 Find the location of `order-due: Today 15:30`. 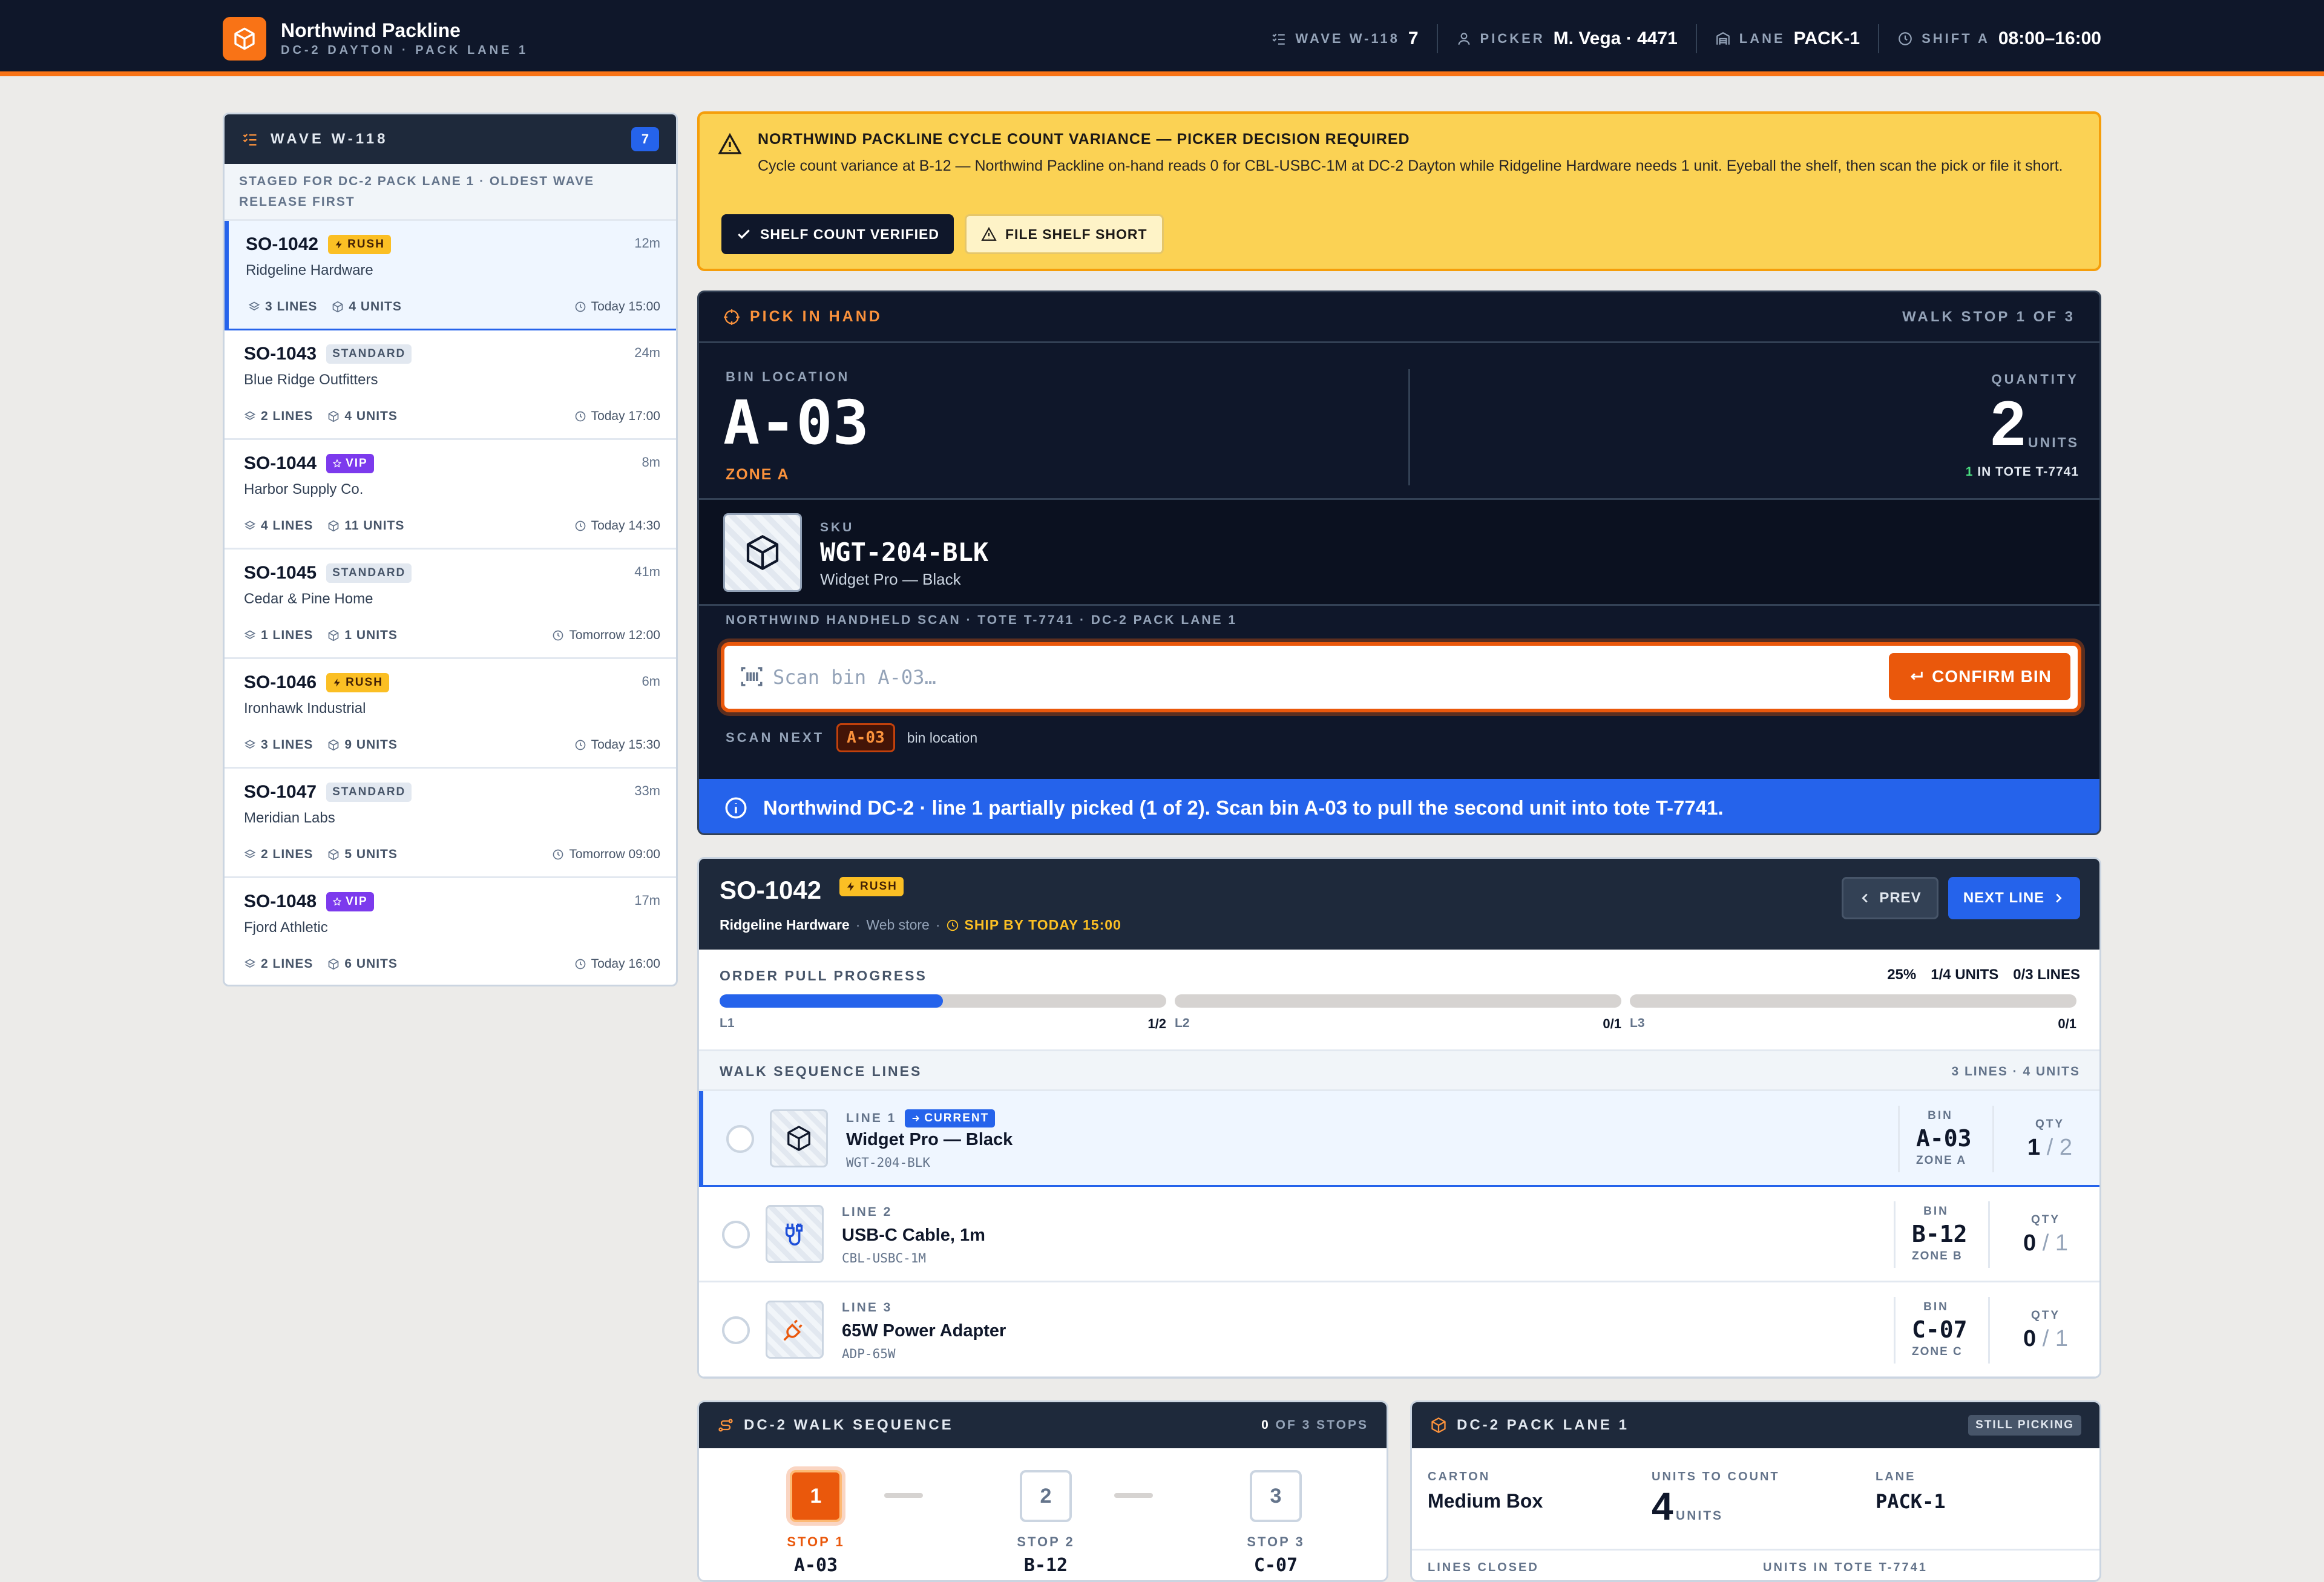

order-due: Today 15:30 is located at coordinates (617, 745).